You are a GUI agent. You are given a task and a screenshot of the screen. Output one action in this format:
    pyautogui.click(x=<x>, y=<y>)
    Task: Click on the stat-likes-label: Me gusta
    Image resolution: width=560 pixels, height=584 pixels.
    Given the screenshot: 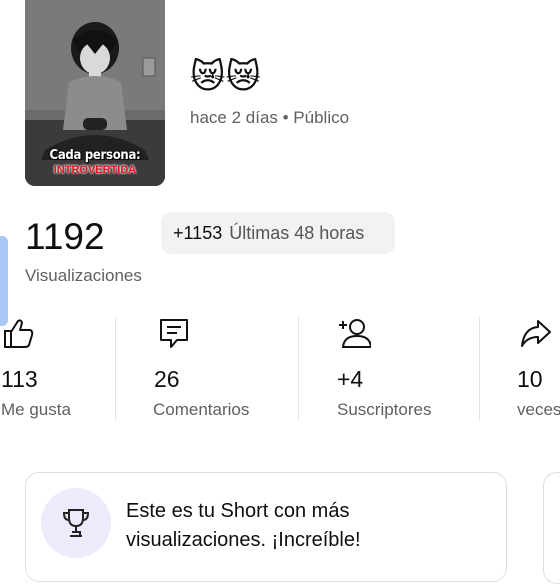 What is the action you would take?
    pyautogui.click(x=36, y=409)
    